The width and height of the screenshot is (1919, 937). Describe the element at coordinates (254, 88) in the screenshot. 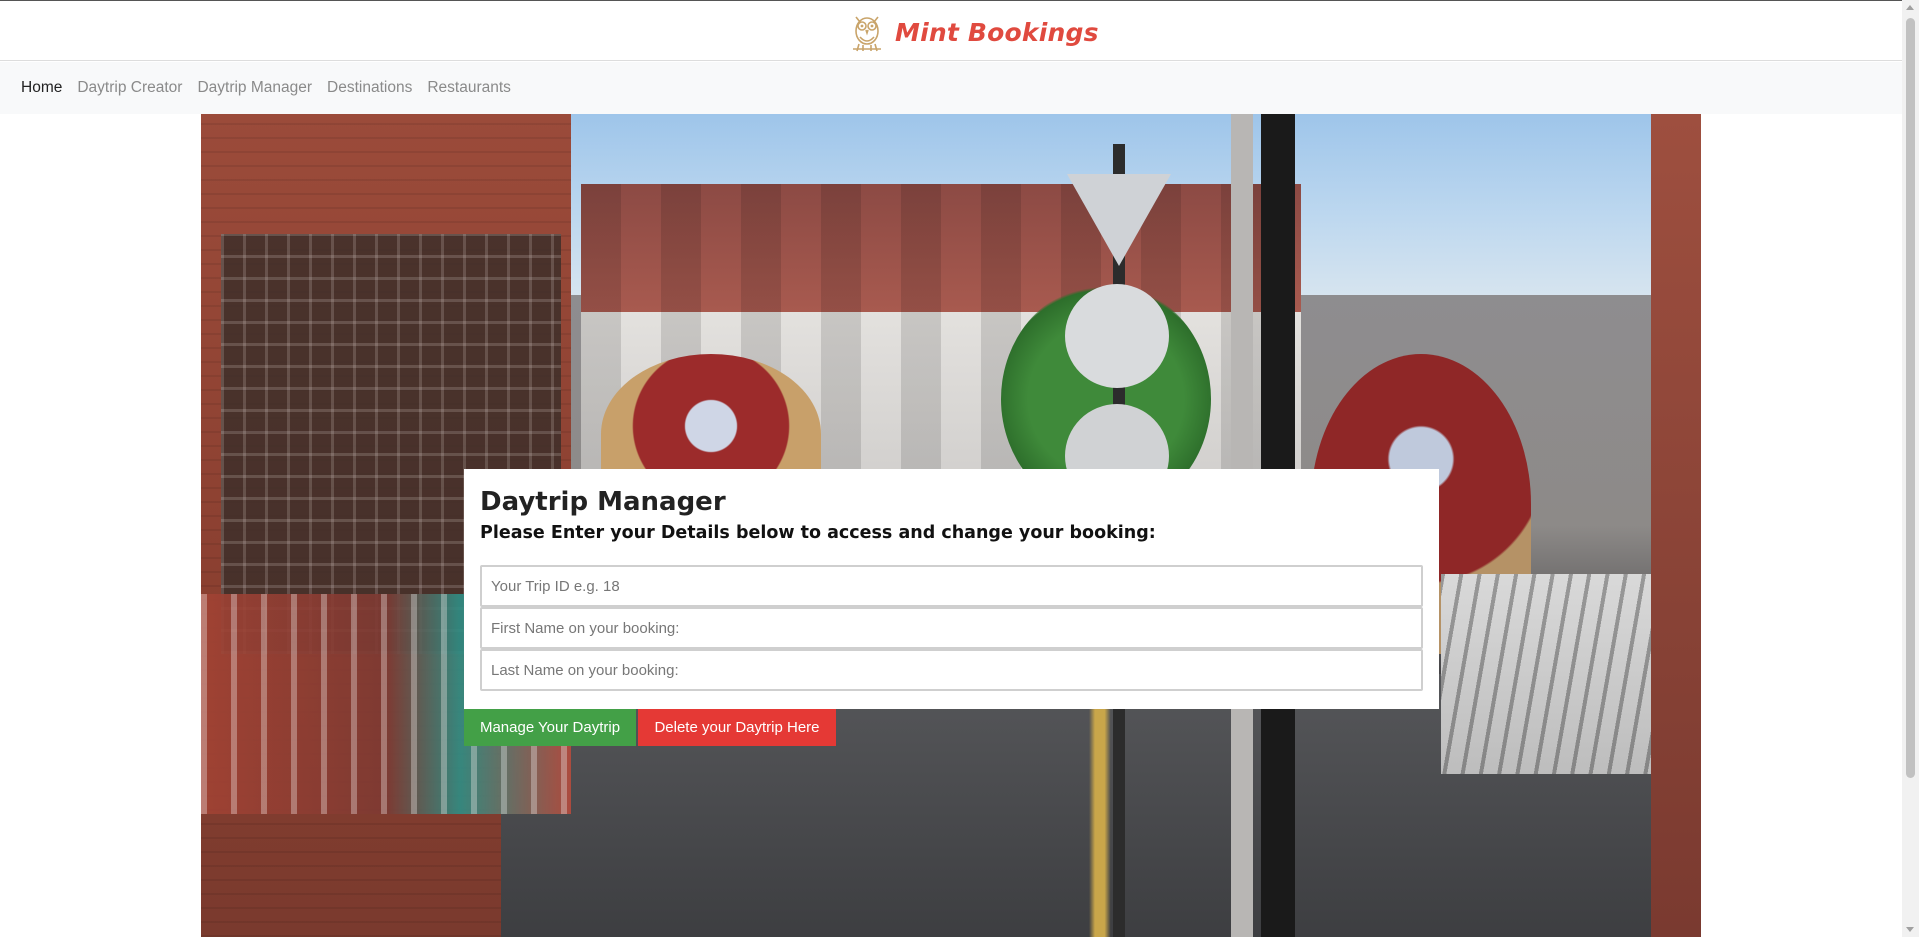

I see `nav-daytrip-manager: Daytrip Manager` at that location.